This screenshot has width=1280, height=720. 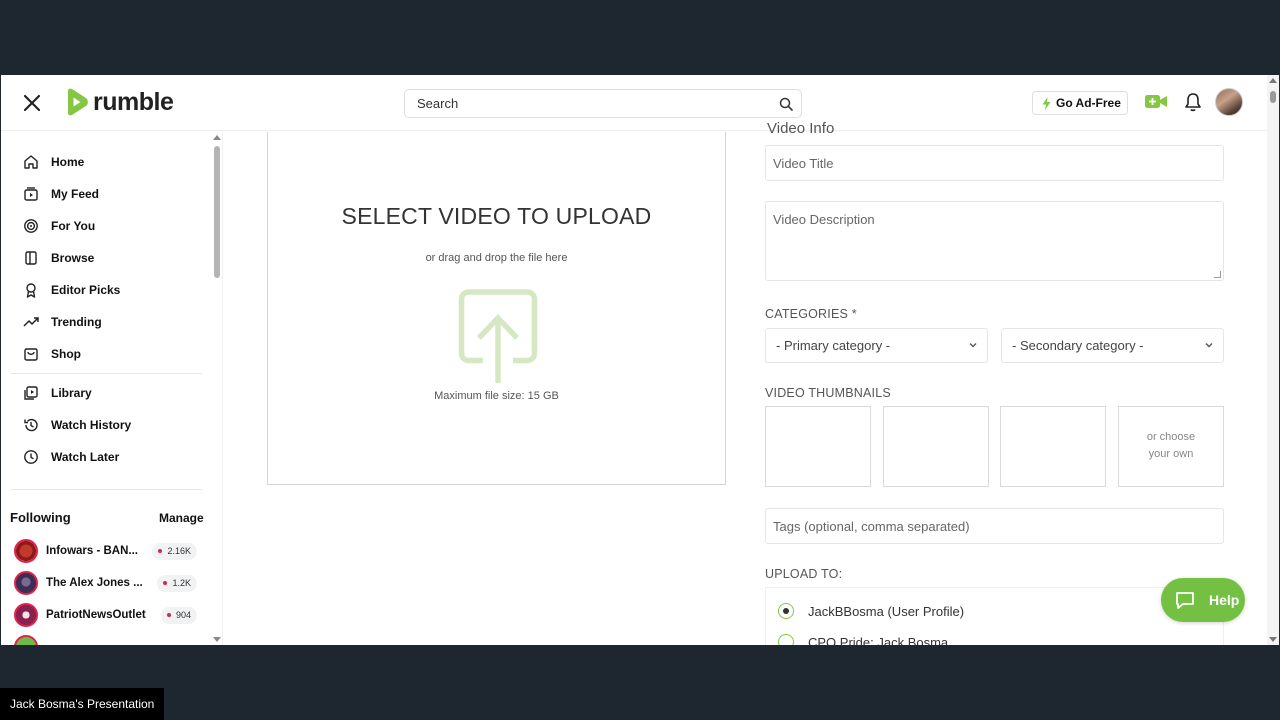 What do you see at coordinates (824, 219) in the screenshot?
I see `video-description-placeholder: Video Description` at bounding box center [824, 219].